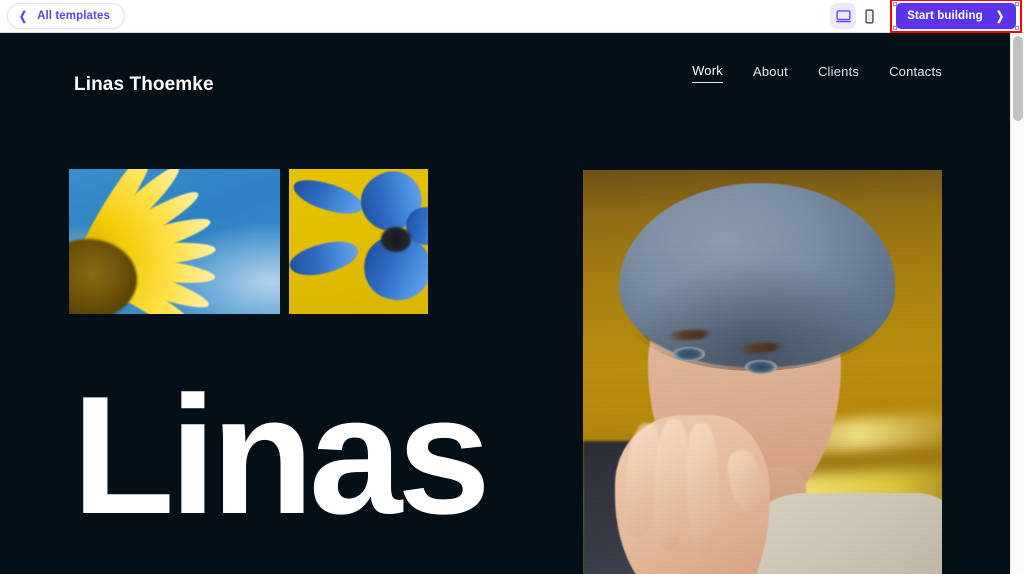 Image resolution: width=1024 pixels, height=574 pixels. What do you see at coordinates (945, 16) in the screenshot?
I see `start-building-label: Start building` at bounding box center [945, 16].